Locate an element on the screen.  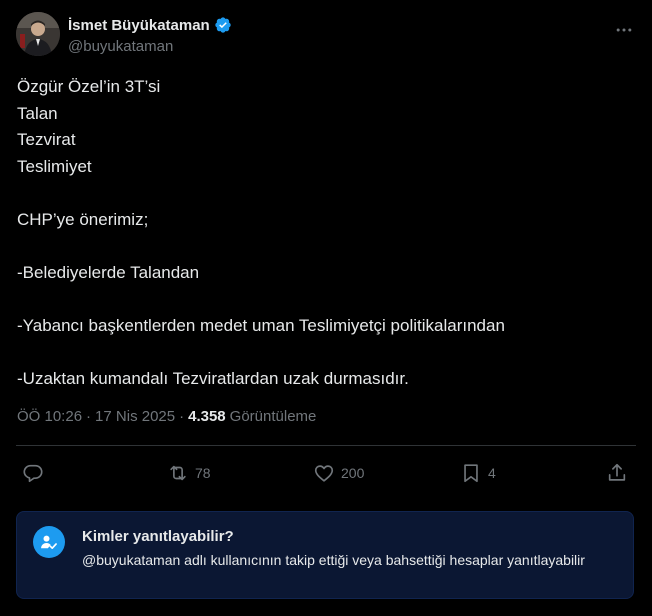
name-row: İsmet Büyükataman is located at coordinates (150, 25).